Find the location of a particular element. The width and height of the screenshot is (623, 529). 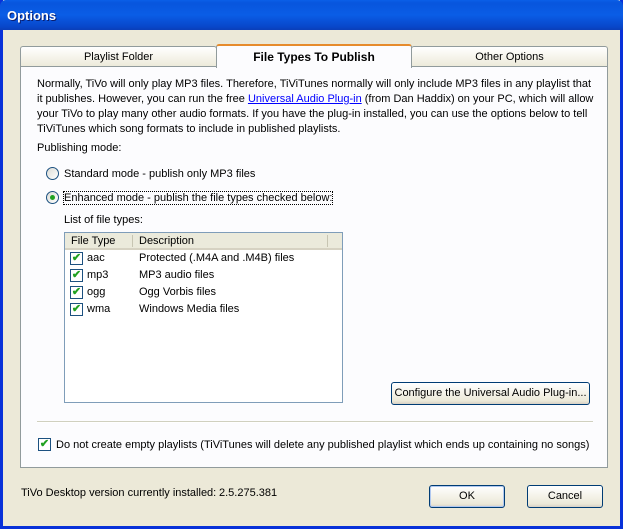

file-type-row-ogg: ✔ ogg Ogg Vorbis files is located at coordinates (203, 292).